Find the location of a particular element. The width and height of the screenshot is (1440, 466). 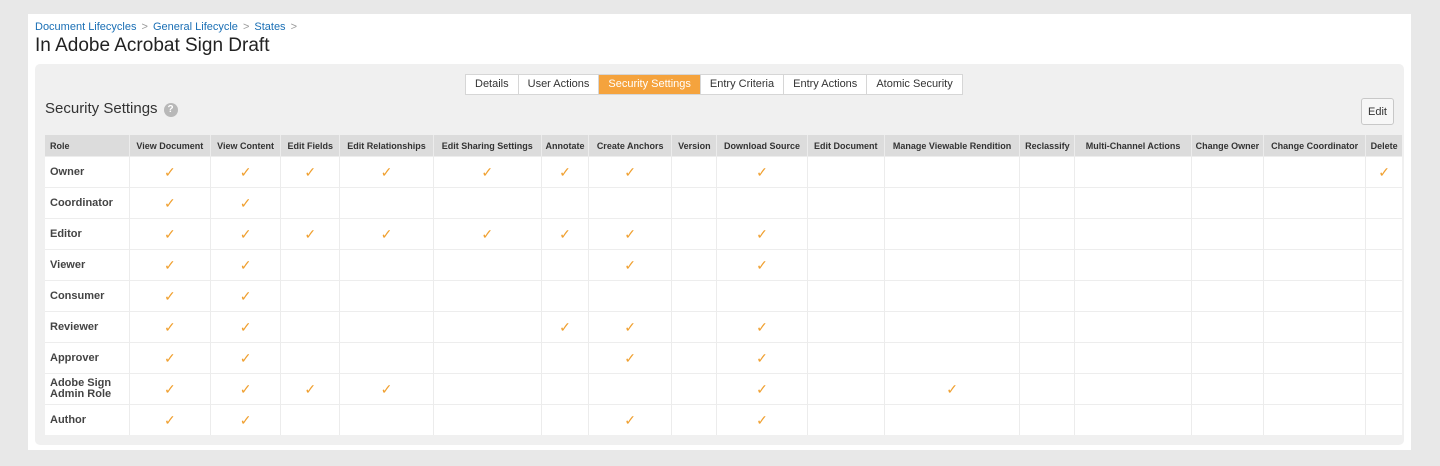

breadcrumb-link-states: States is located at coordinates (269, 27).